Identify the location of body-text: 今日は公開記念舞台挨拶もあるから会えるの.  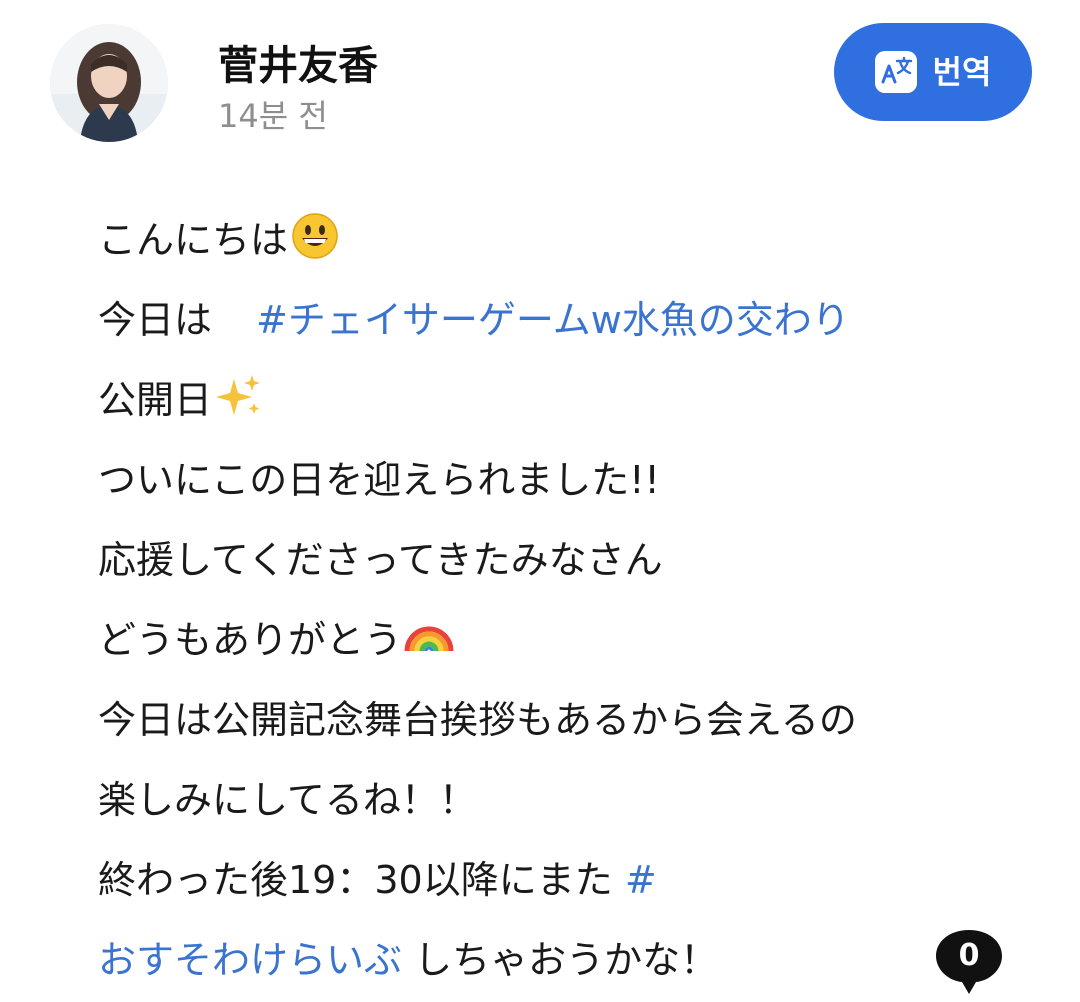
(477, 720).